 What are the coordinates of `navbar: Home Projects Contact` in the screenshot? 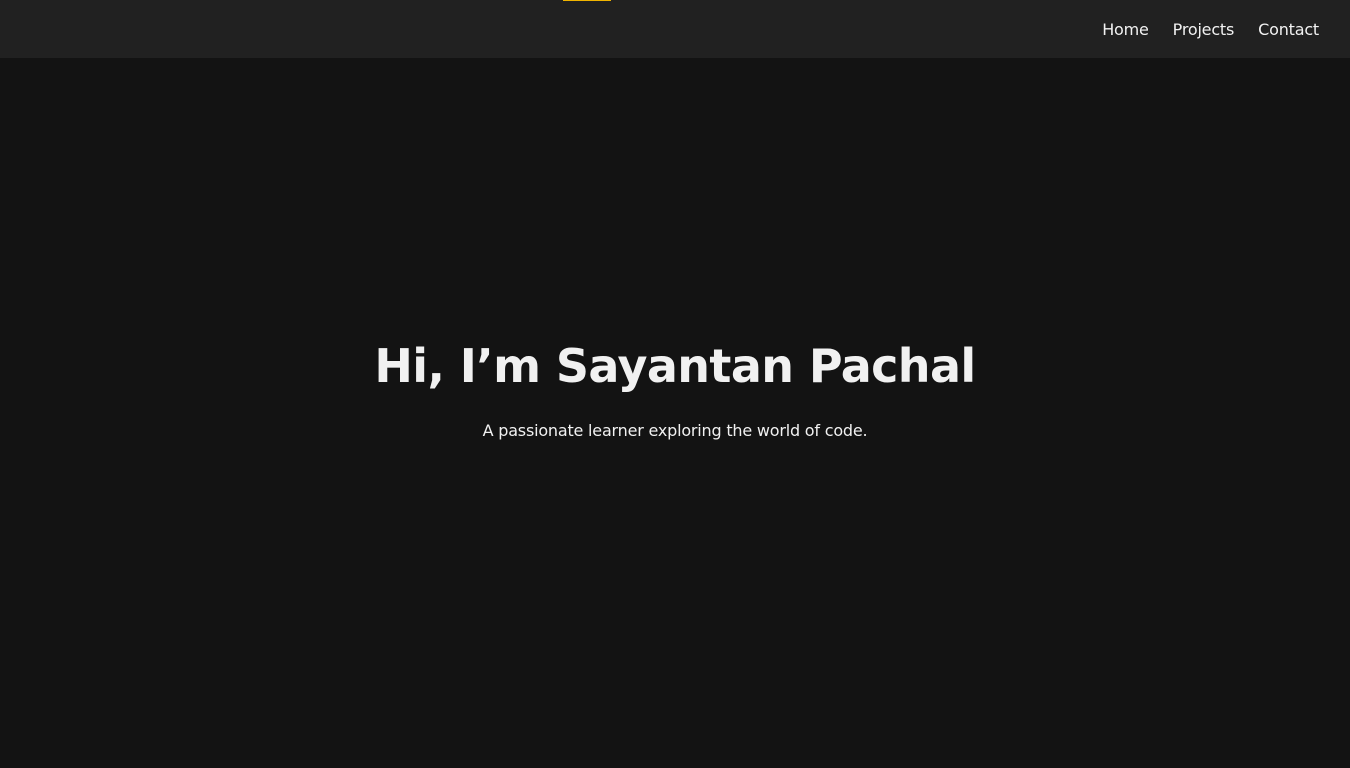 It's located at (675, 29).